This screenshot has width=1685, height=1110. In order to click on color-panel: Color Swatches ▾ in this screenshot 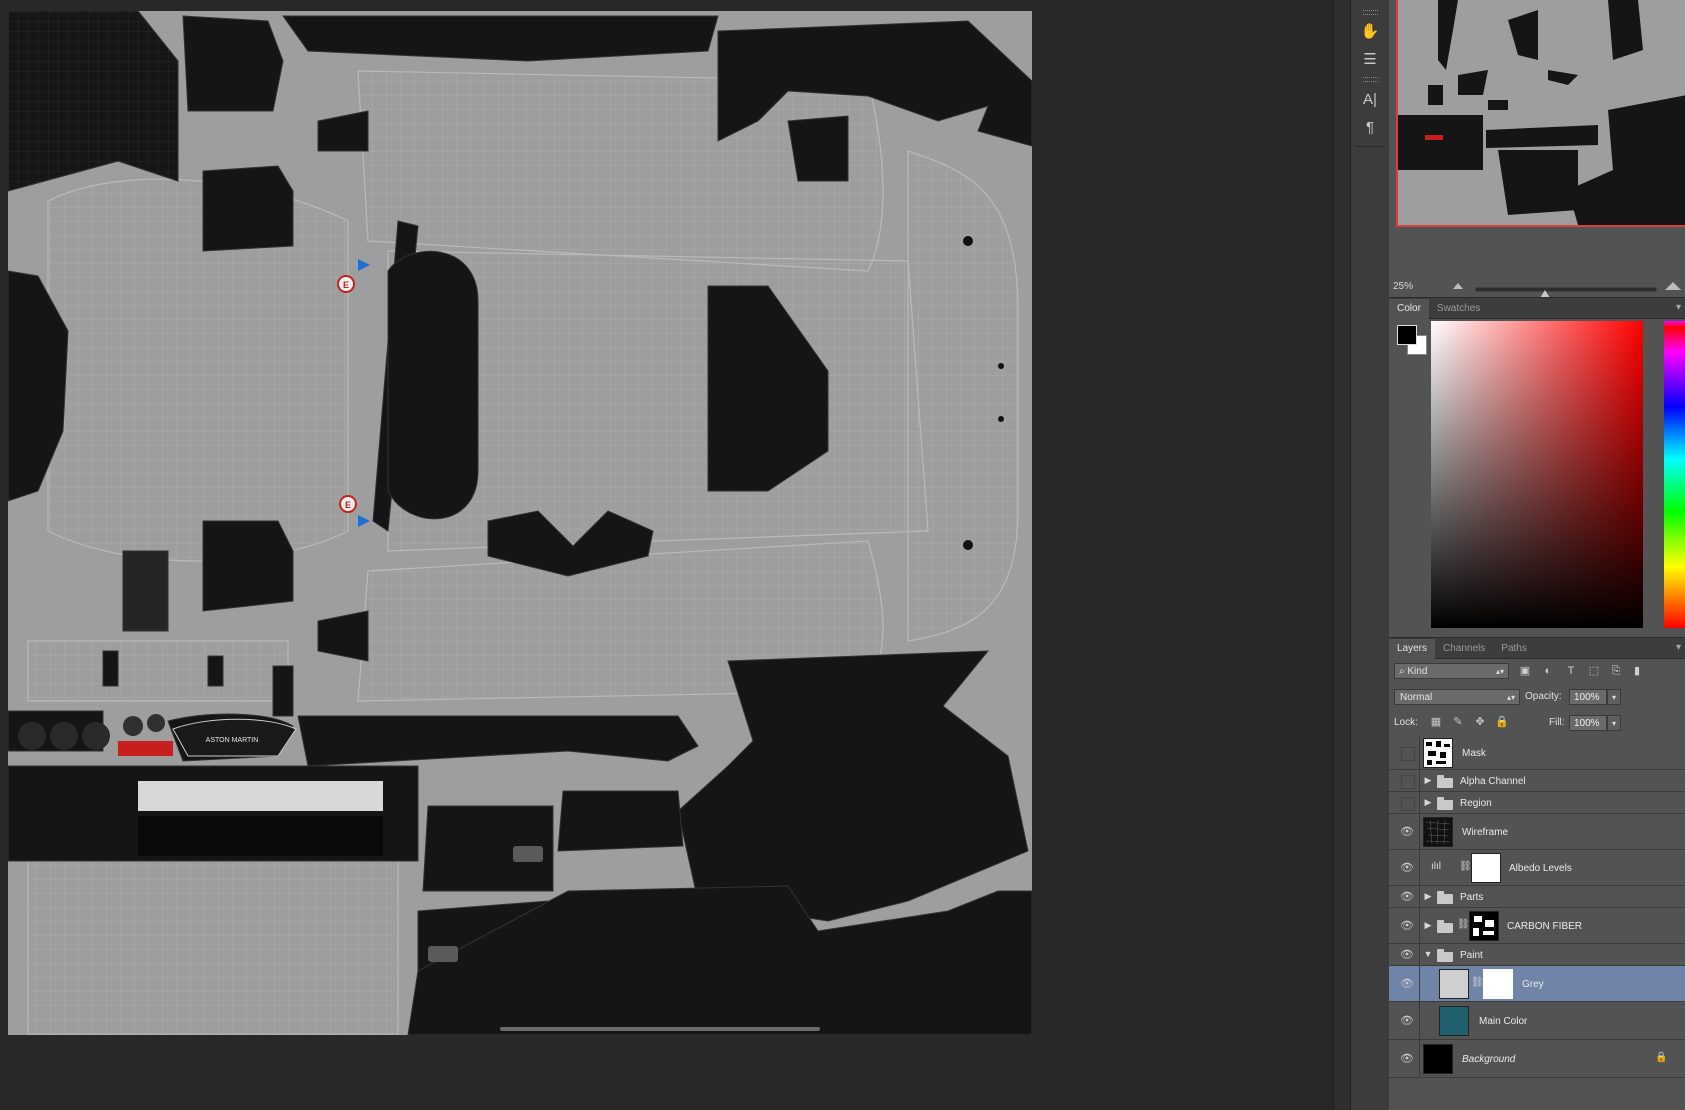, I will do `click(1537, 467)`.